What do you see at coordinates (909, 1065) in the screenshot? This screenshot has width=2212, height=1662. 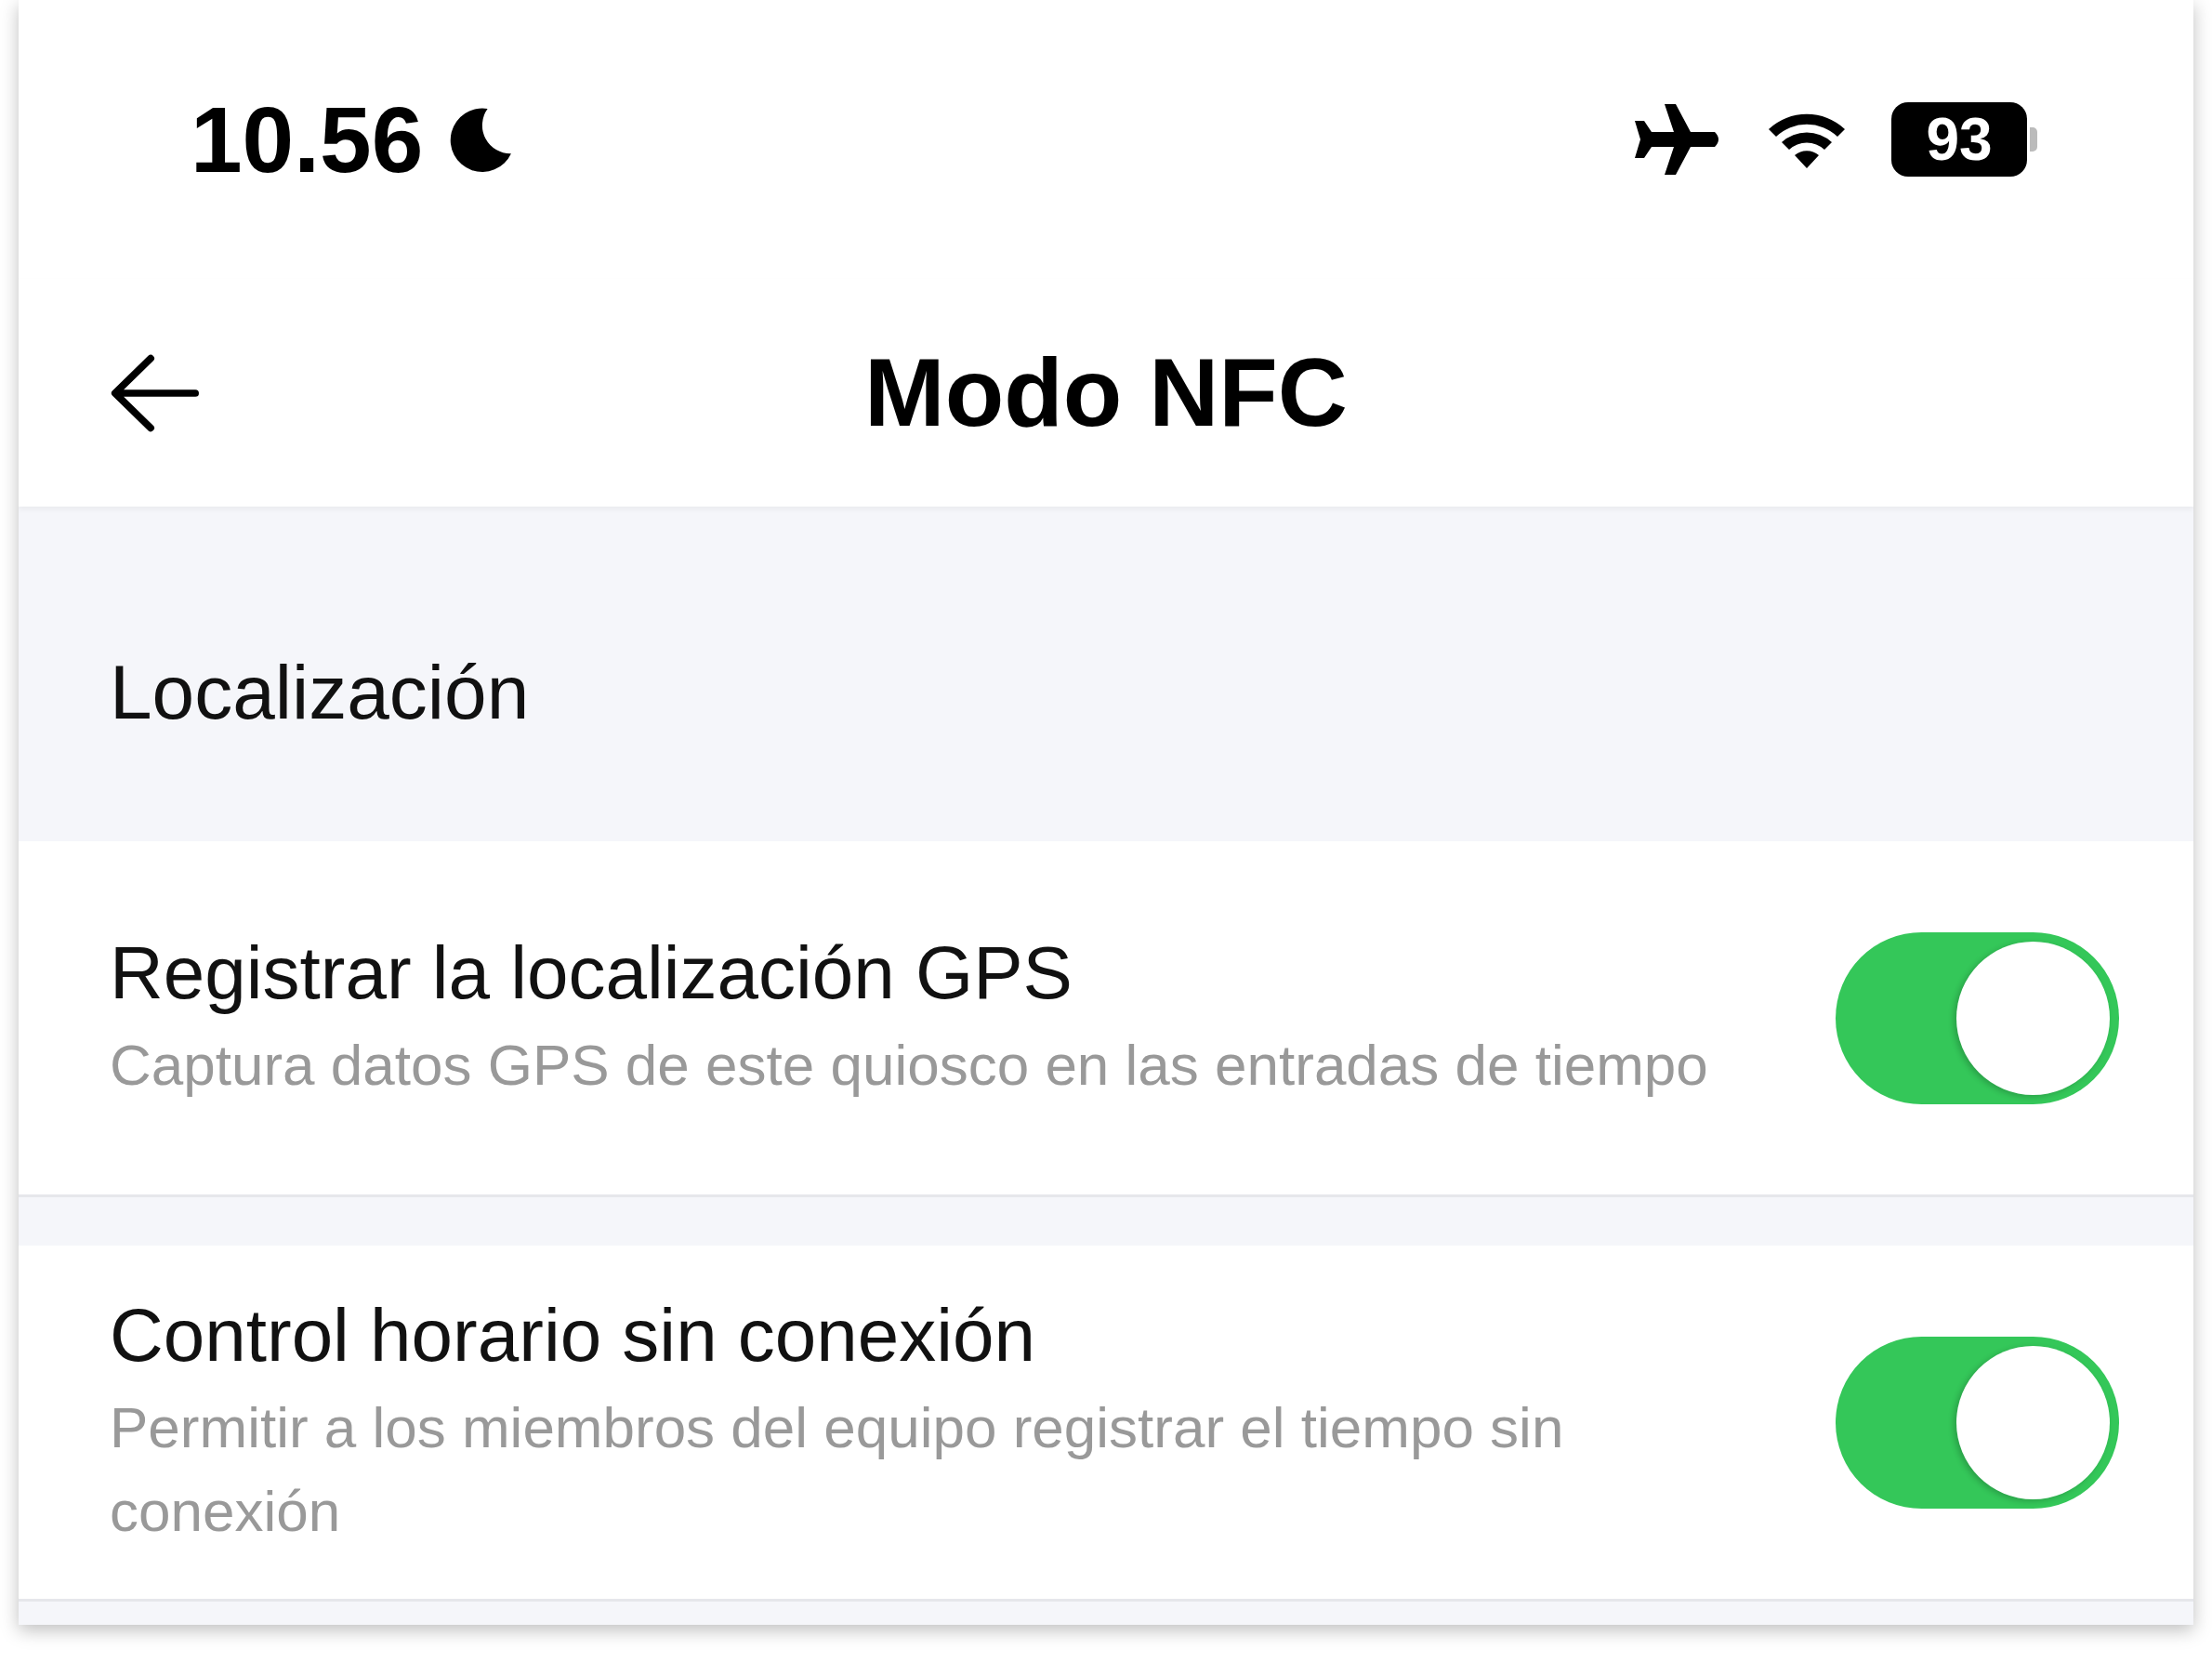 I see `setting-description: Captura datos GPS de este quiosco en las entradas de tiempo` at bounding box center [909, 1065].